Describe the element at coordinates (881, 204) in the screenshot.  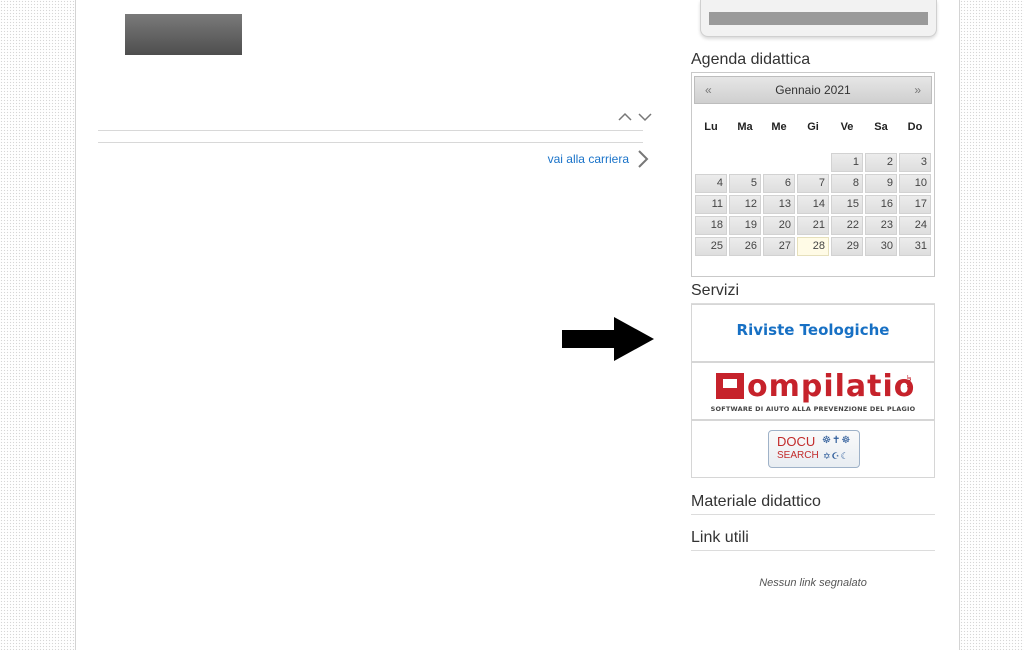
I see `calendar-day: 16` at that location.